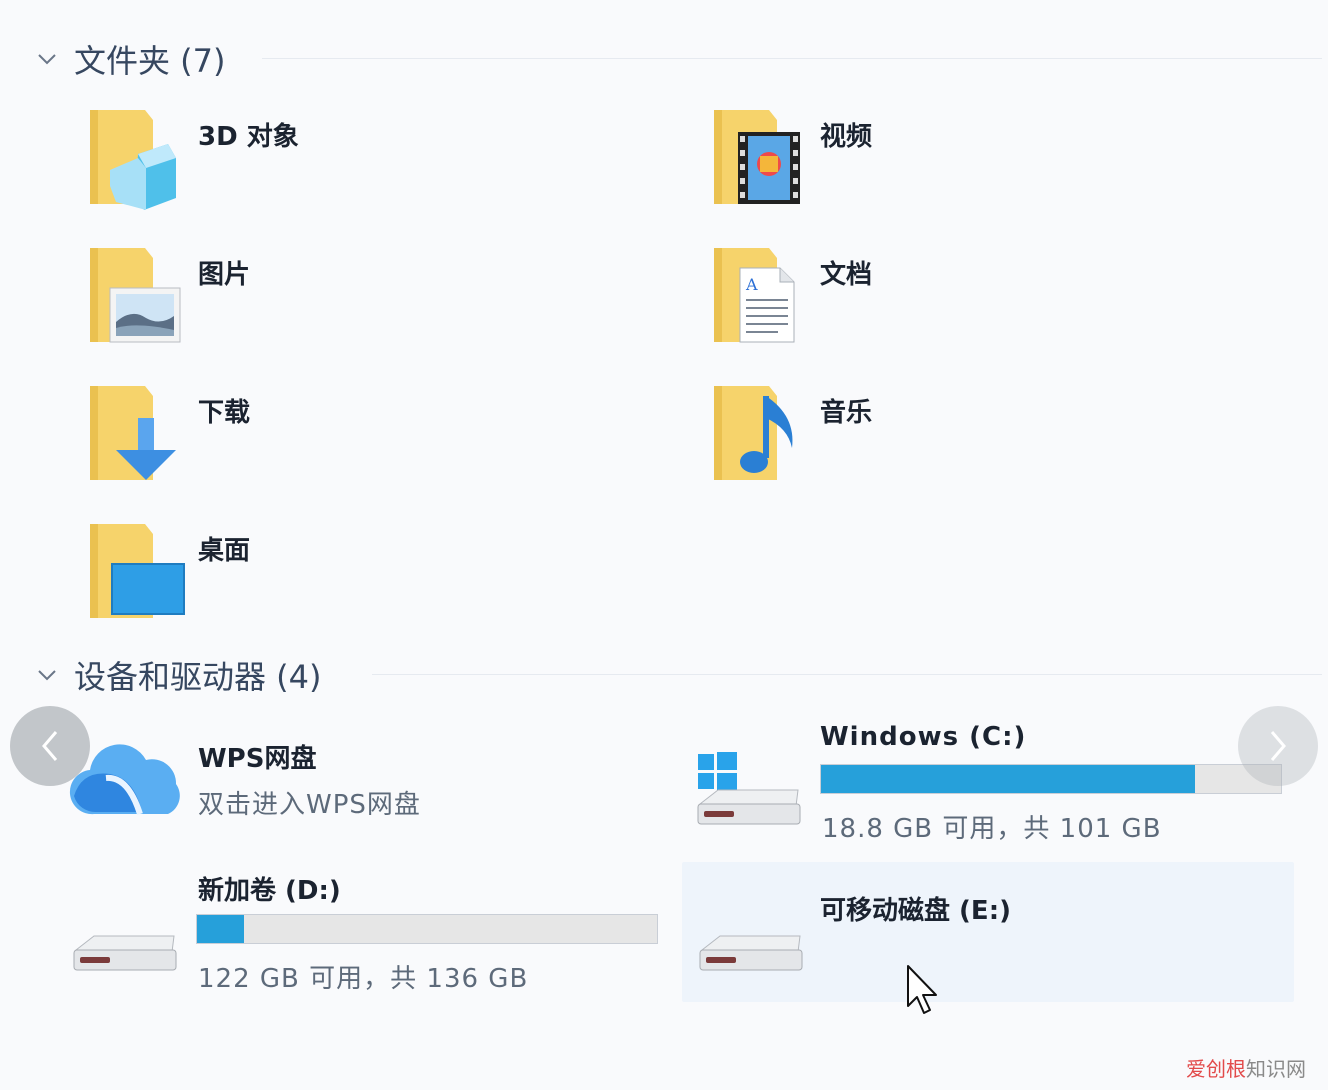  I want to click on drive-wps: WPS网盘 双击进入WPS网盘, so click(358, 775).